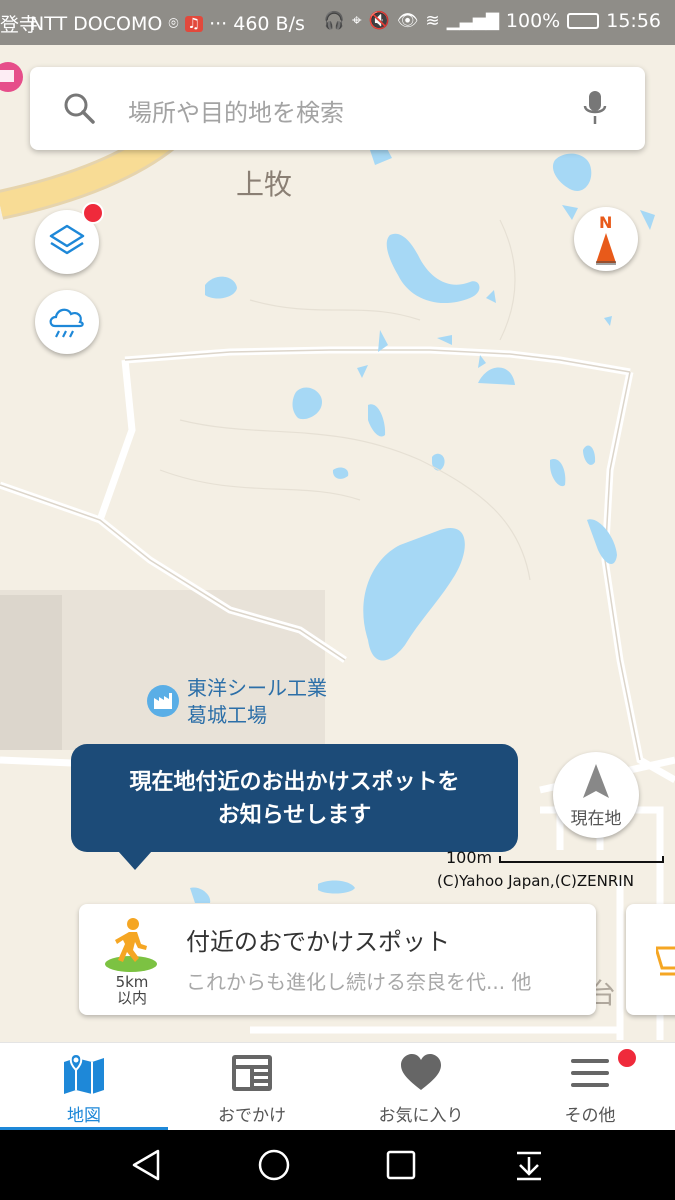 This screenshot has height=1200, width=675. Describe the element at coordinates (583, 21) in the screenshot. I see `battery-icon` at that location.